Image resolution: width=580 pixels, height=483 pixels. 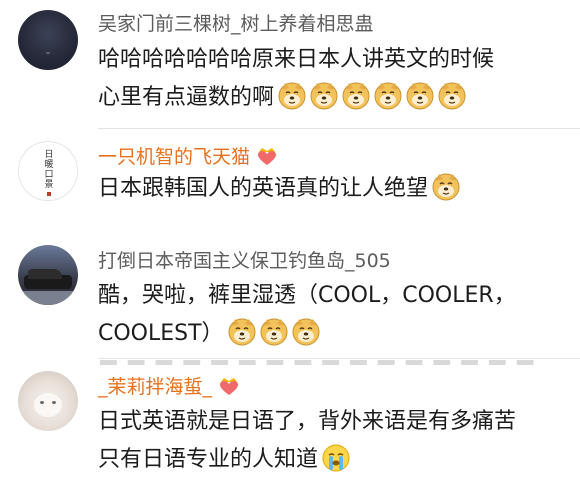 I want to click on comment-line-with-emoji: 只有日语专业的人知道, so click(x=333, y=460).